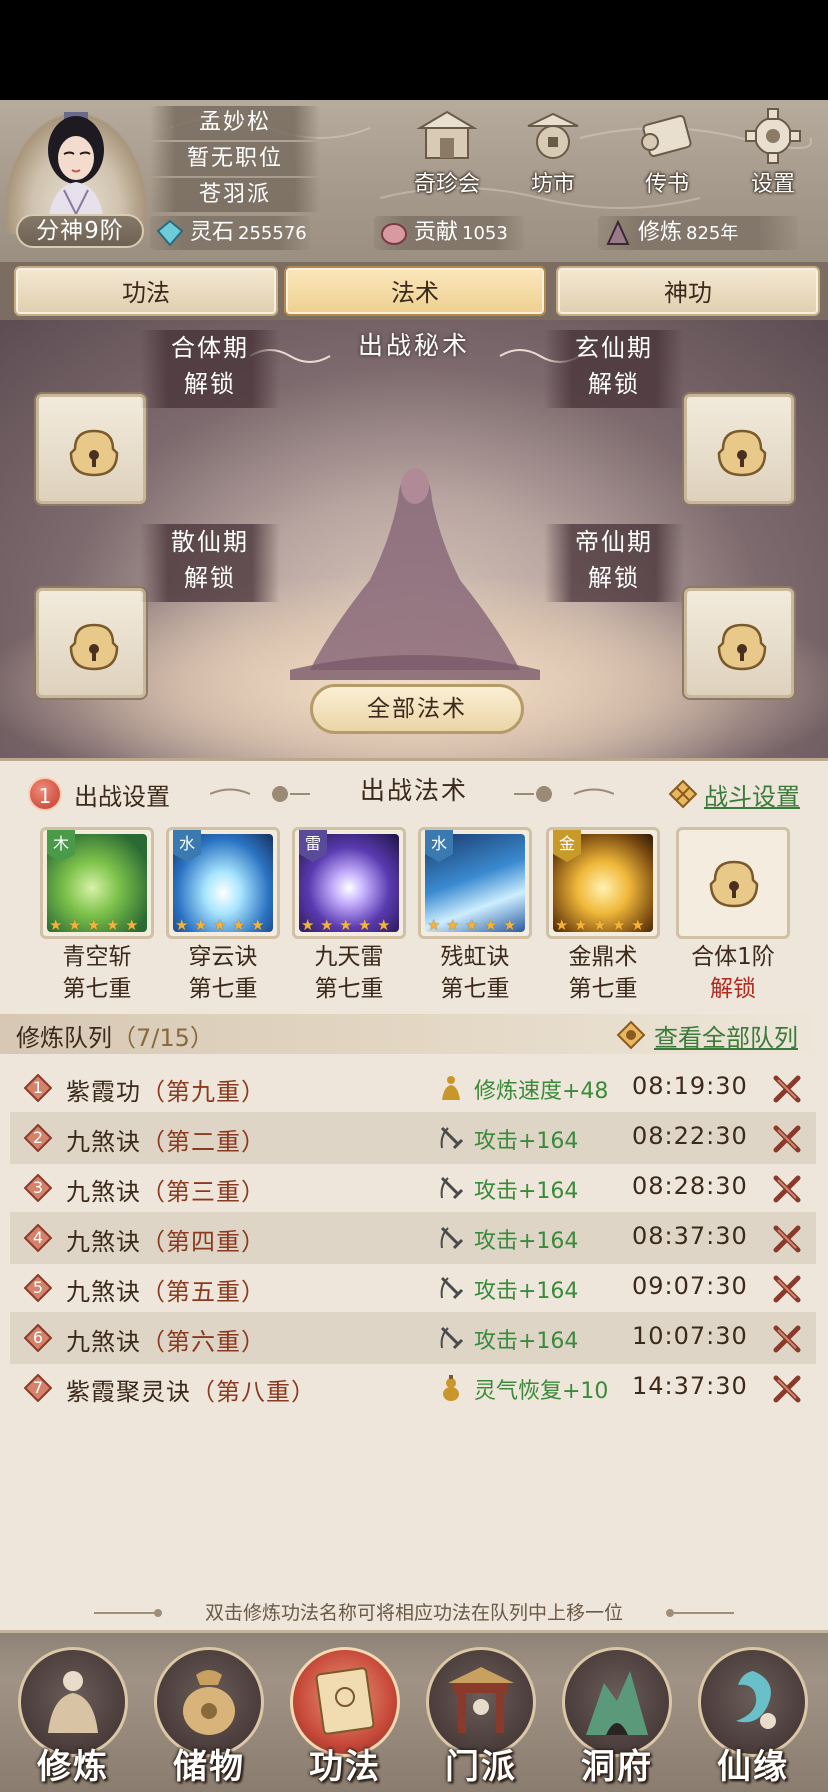 Image resolution: width=828 pixels, height=1792 pixels. Describe the element at coordinates (541, 1391) in the screenshot. I see `queue-effect: 灵气恢复+10` at that location.